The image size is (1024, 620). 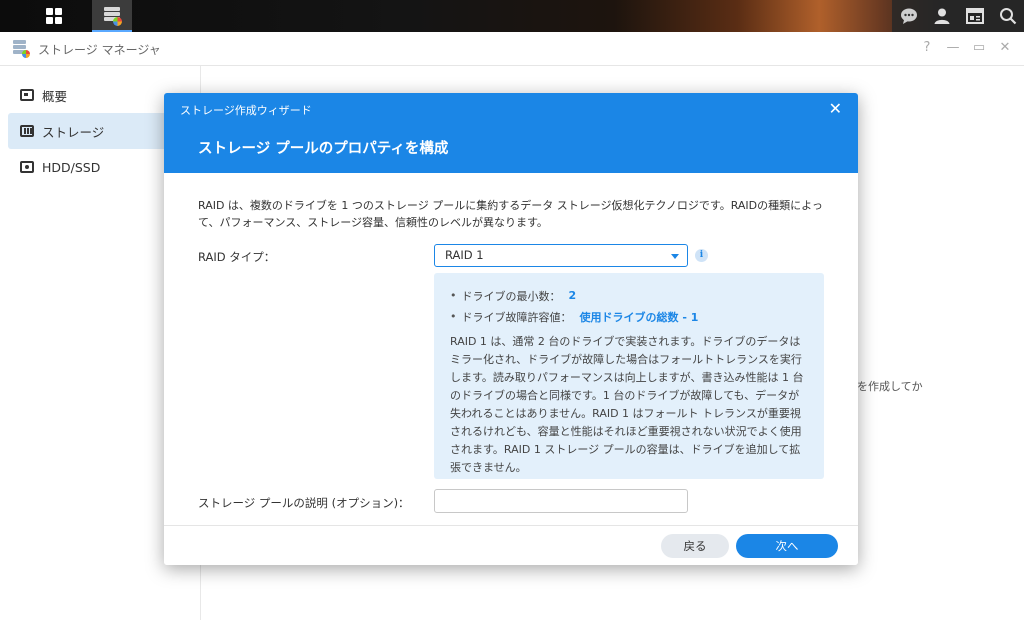 What do you see at coordinates (675, 256) in the screenshot?
I see `chevron-down-icon` at bounding box center [675, 256].